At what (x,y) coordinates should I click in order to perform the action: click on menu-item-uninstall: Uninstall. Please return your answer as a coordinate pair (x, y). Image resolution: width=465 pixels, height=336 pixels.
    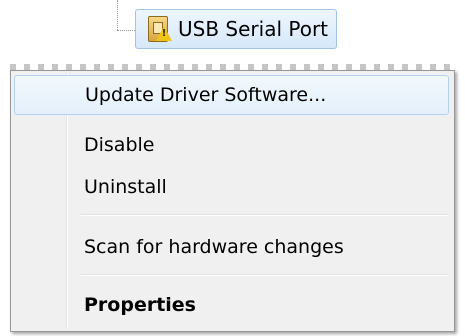
    Looking at the image, I should click on (231, 187).